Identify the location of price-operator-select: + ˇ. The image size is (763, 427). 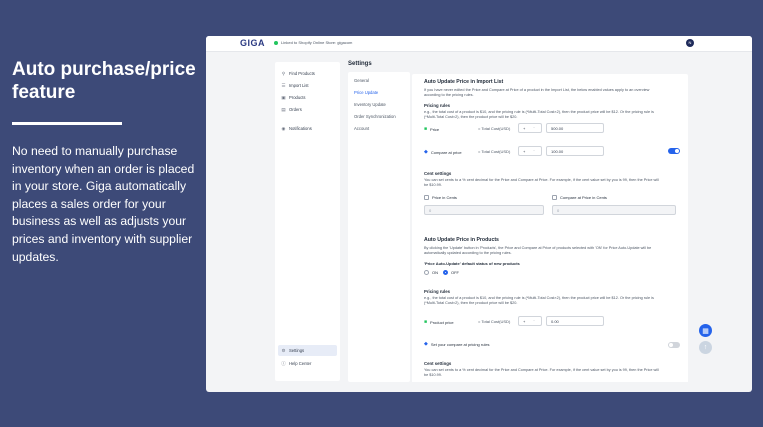
(530, 128).